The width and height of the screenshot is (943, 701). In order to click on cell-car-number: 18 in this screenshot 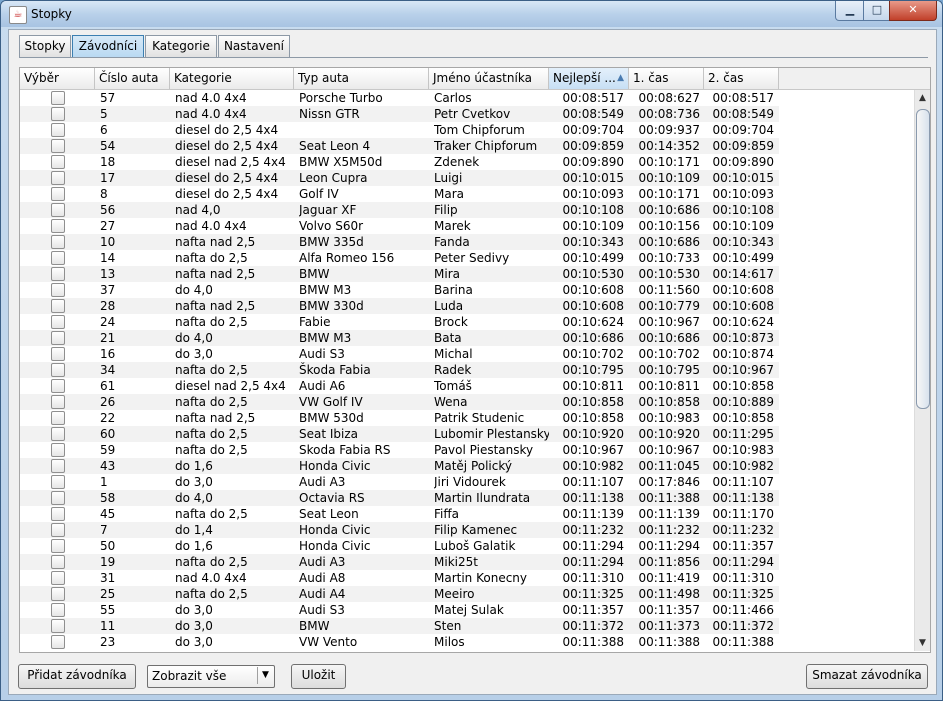, I will do `click(135, 162)`.